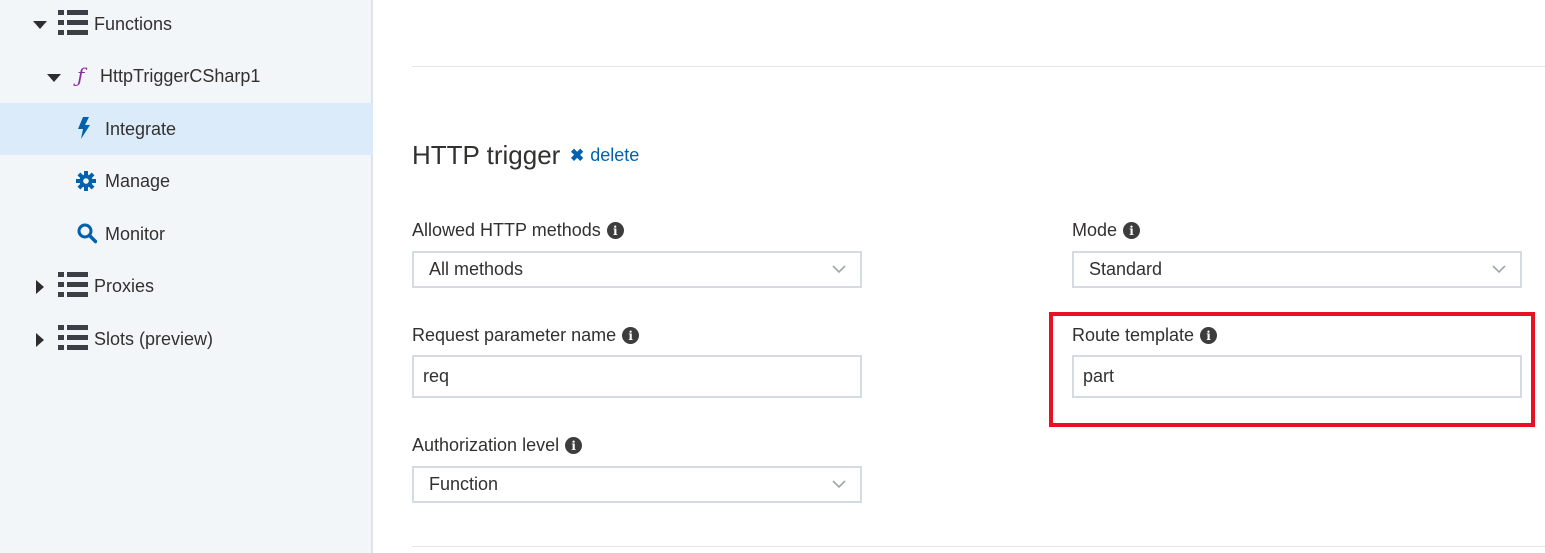 The width and height of the screenshot is (1545, 553). Describe the element at coordinates (186, 233) in the screenshot. I see `sidebar-item-monitor: Monitor` at that location.